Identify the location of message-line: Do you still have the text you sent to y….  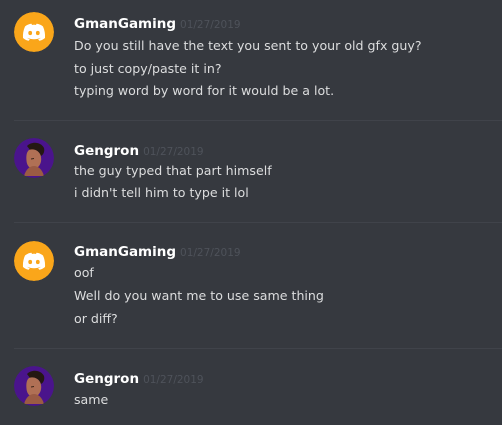
(248, 45).